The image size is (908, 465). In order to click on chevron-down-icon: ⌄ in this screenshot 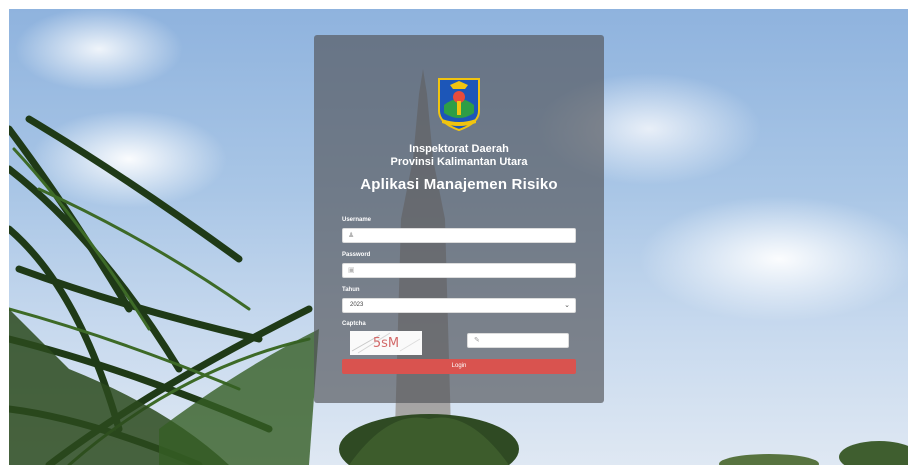, I will do `click(567, 305)`.